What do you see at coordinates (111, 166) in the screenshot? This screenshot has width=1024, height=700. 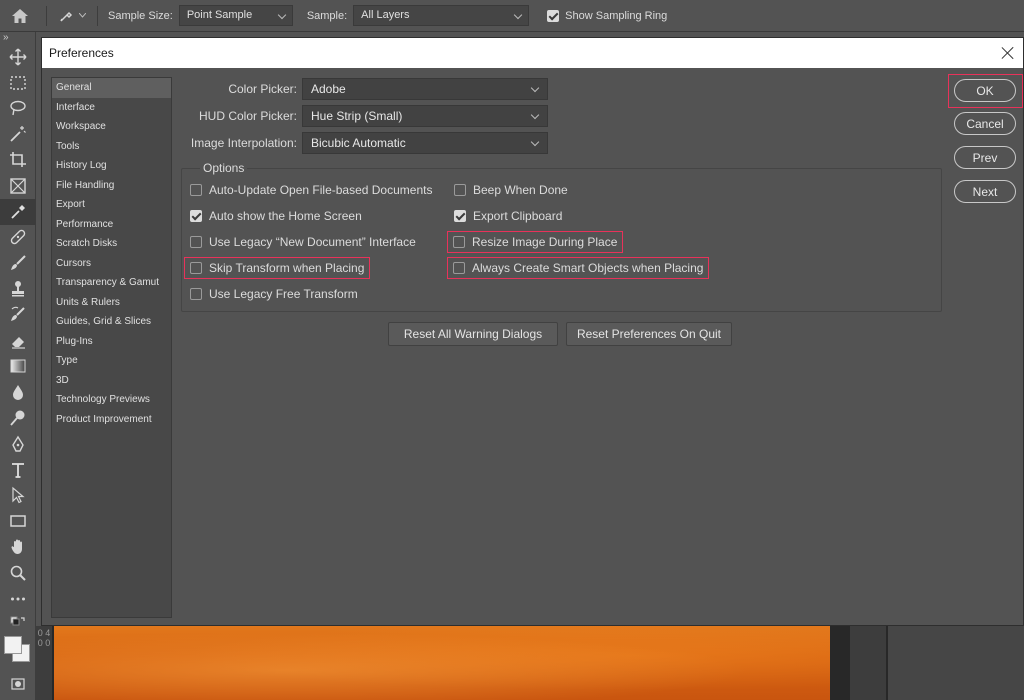 I see `nav-item-history-log: History Log` at bounding box center [111, 166].